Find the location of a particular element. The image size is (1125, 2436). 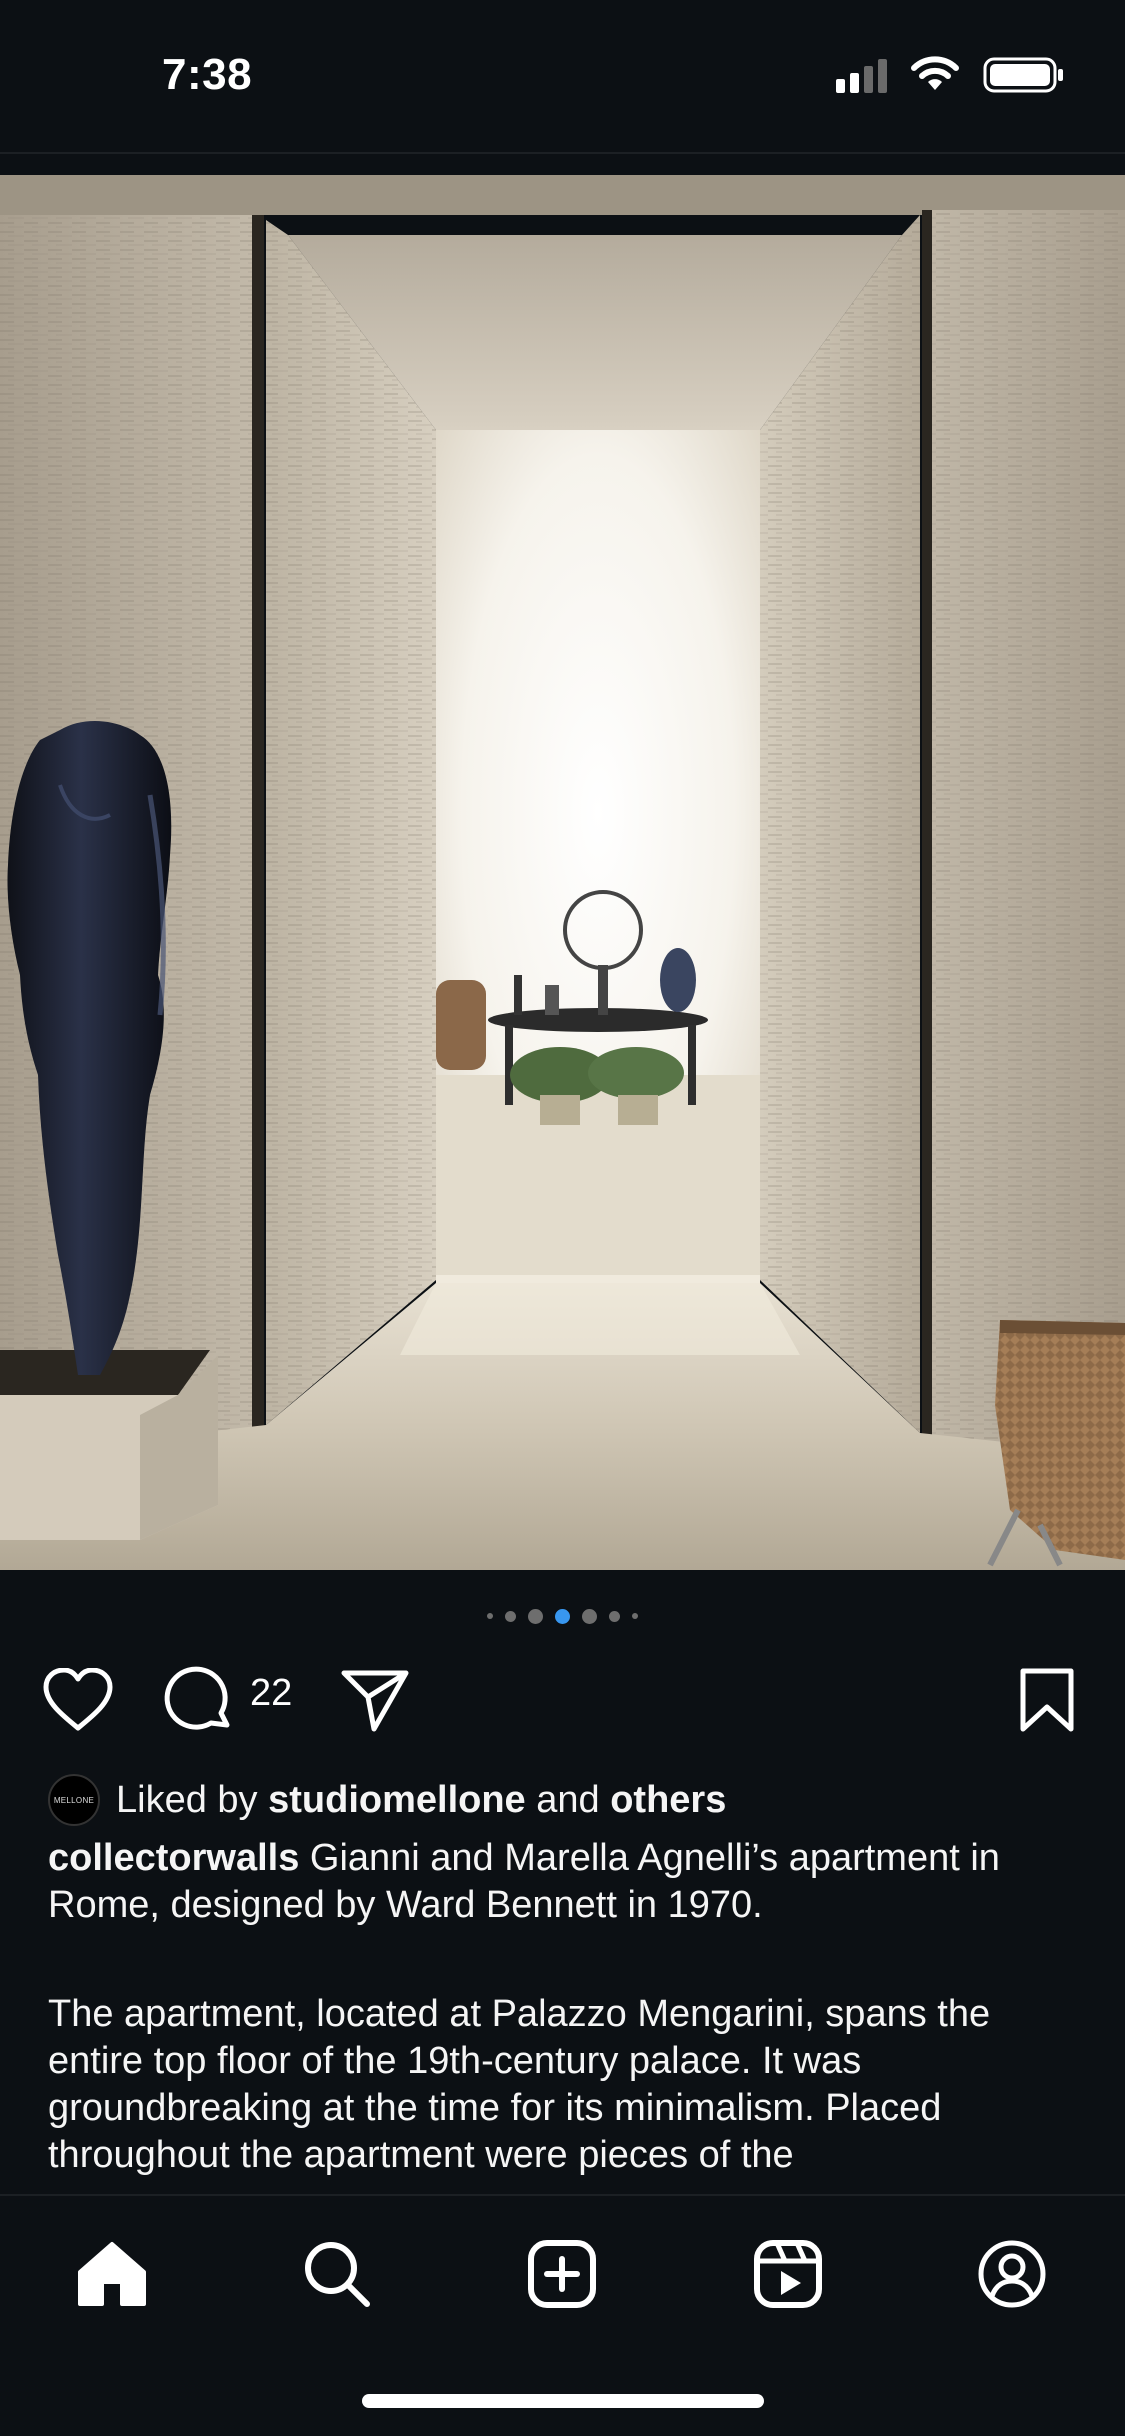

save-button is located at coordinates (1047, 1700).